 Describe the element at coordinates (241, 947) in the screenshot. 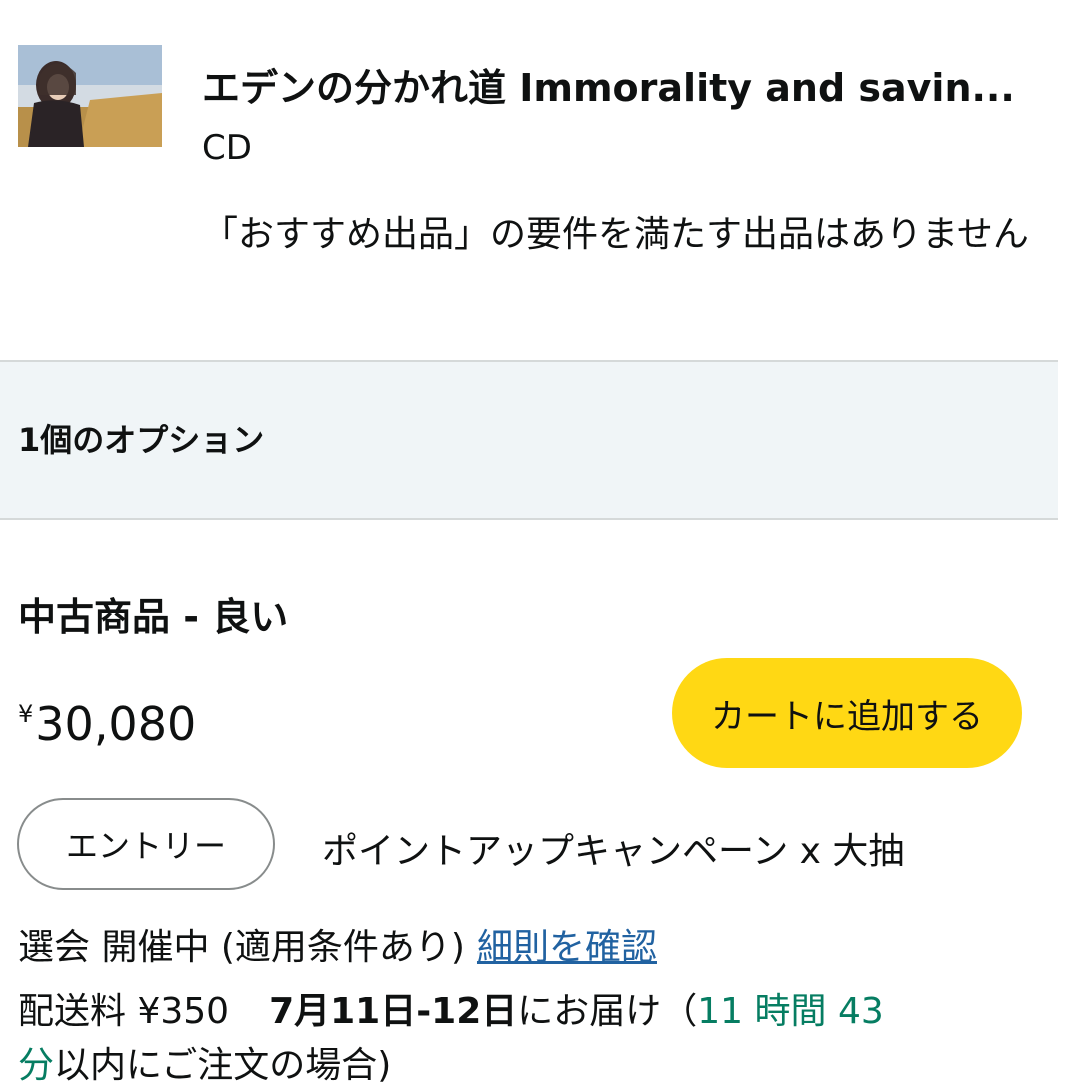

I see `campaign-status: 選会 開催中 (適用条件あり)` at that location.